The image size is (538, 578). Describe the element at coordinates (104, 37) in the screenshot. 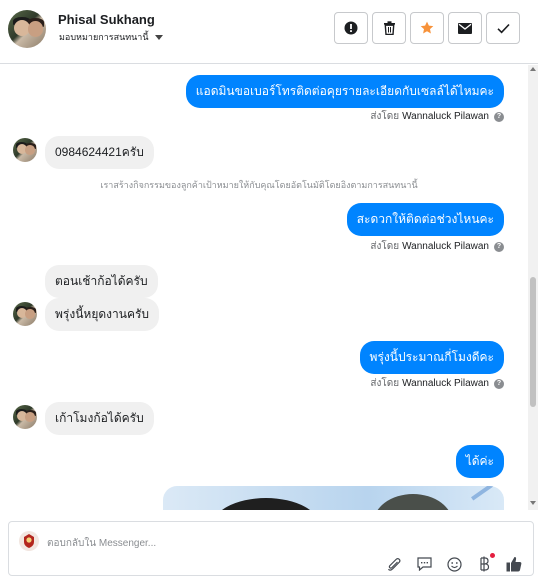

I see `assign-conversation-label: มอบหมายการสนทนานี้` at that location.